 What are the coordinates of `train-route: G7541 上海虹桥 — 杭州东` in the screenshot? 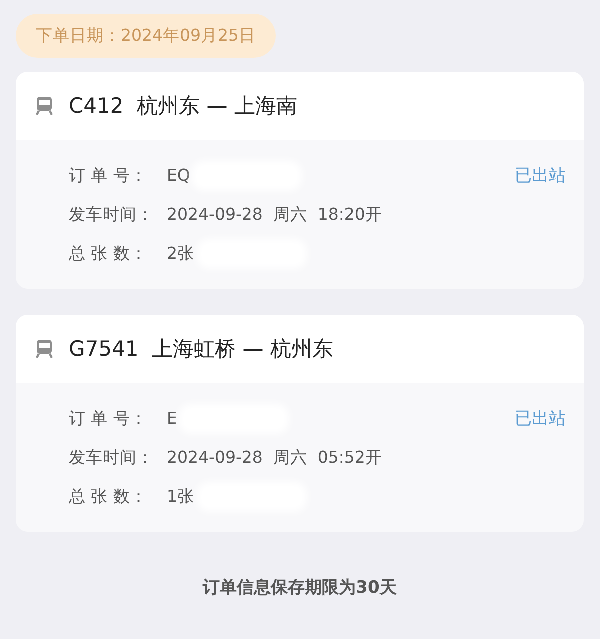 It's located at (201, 349).